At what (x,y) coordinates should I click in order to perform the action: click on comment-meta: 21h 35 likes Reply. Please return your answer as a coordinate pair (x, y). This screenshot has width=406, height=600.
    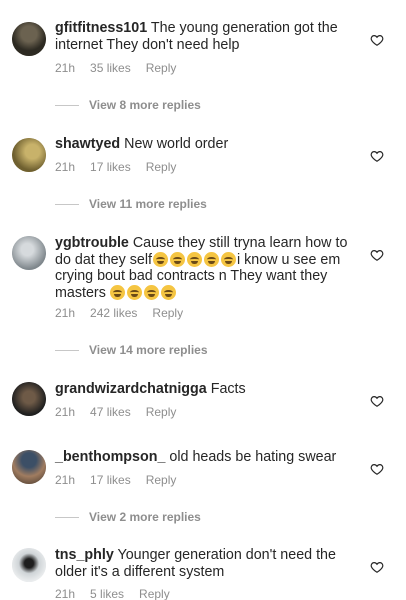
    Looking at the image, I should click on (123, 68).